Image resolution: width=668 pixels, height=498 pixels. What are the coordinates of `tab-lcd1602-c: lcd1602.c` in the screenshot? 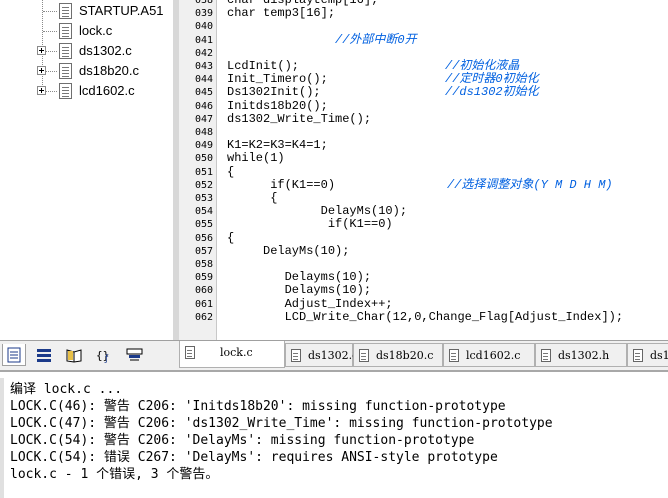 It's located at (489, 355).